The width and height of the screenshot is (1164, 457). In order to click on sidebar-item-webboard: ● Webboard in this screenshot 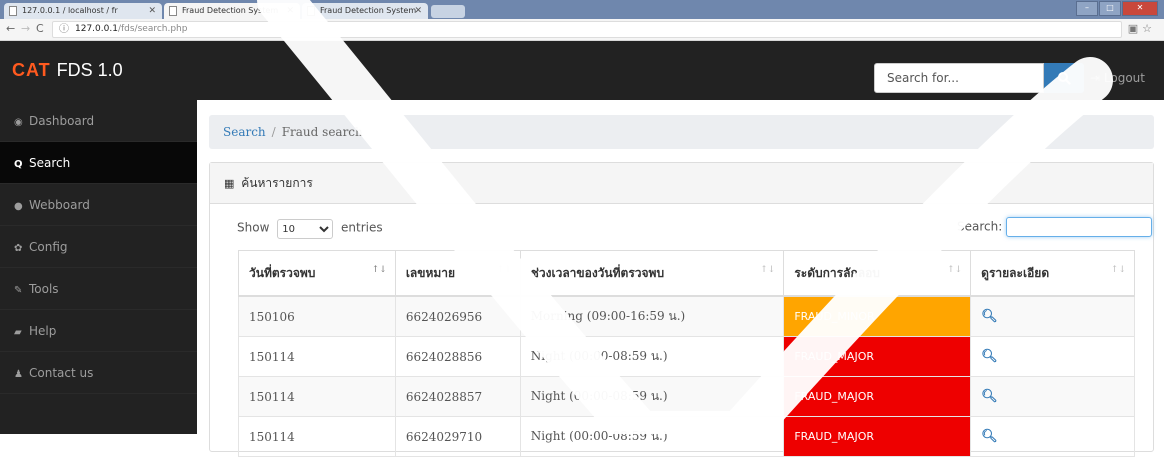, I will do `click(98, 205)`.